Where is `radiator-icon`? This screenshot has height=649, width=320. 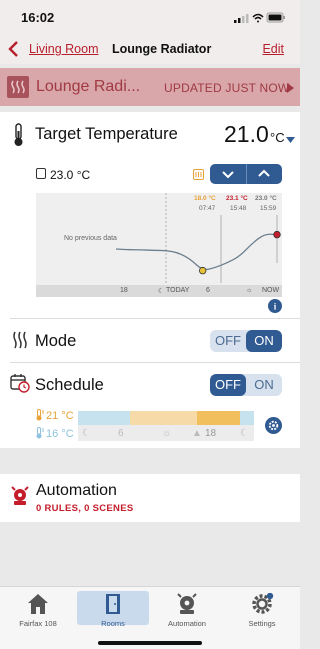
radiator-icon is located at coordinates (18, 87).